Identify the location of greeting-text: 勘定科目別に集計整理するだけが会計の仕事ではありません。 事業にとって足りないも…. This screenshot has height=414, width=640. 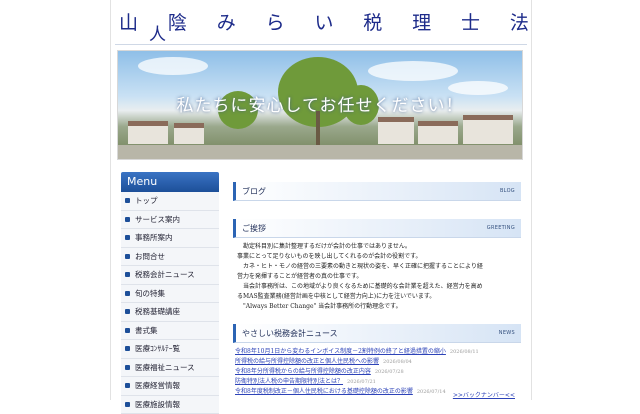
(377, 277).